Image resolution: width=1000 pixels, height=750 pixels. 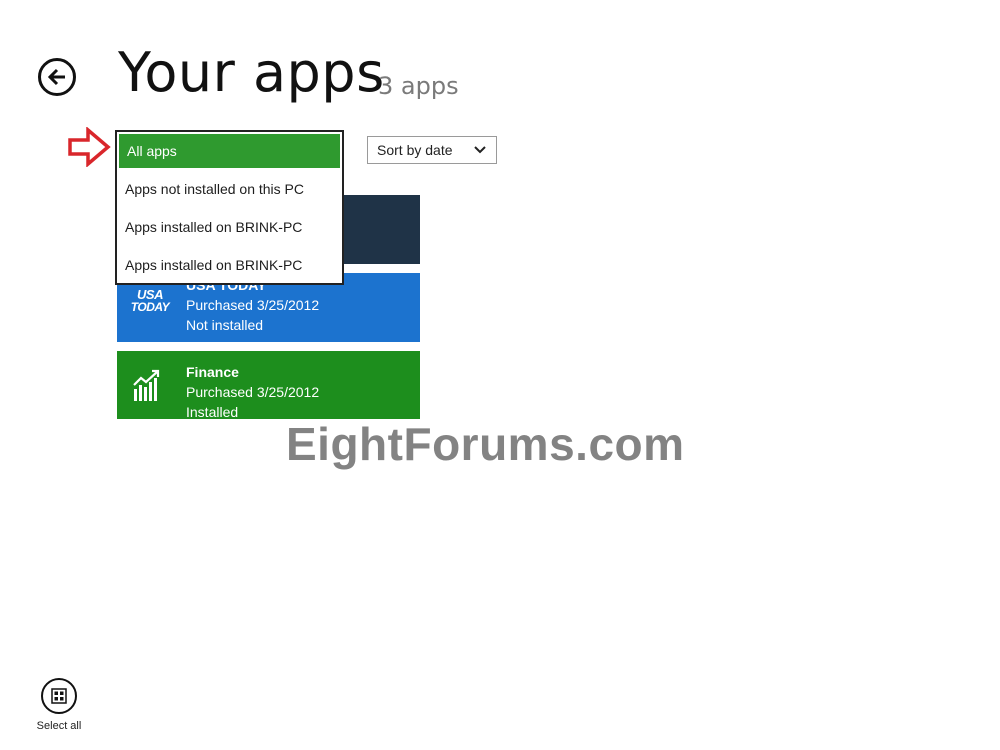 I want to click on watermark-text: EightForums.com, so click(x=485, y=444).